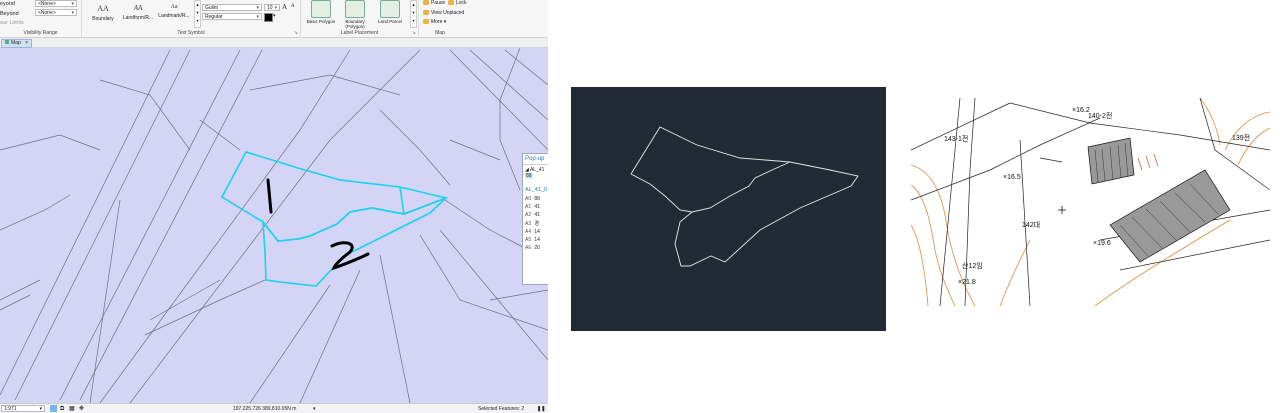 The height and width of the screenshot is (413, 1280). Describe the element at coordinates (413, 14) in the screenshot. I see `placement-scroll: ▲ ▼ ▾` at that location.